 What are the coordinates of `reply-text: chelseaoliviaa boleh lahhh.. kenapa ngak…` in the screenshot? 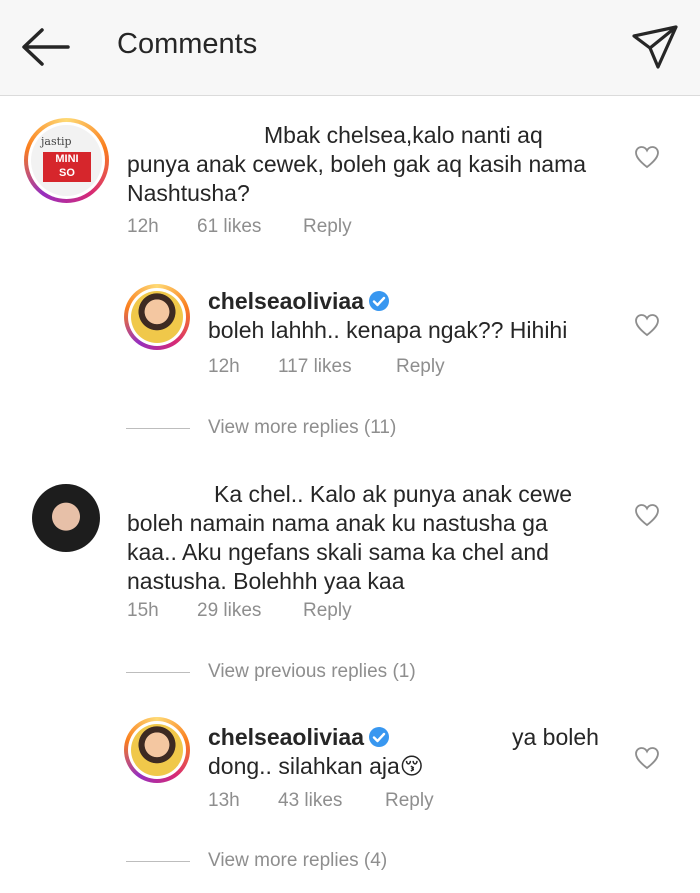 It's located at (413, 316).